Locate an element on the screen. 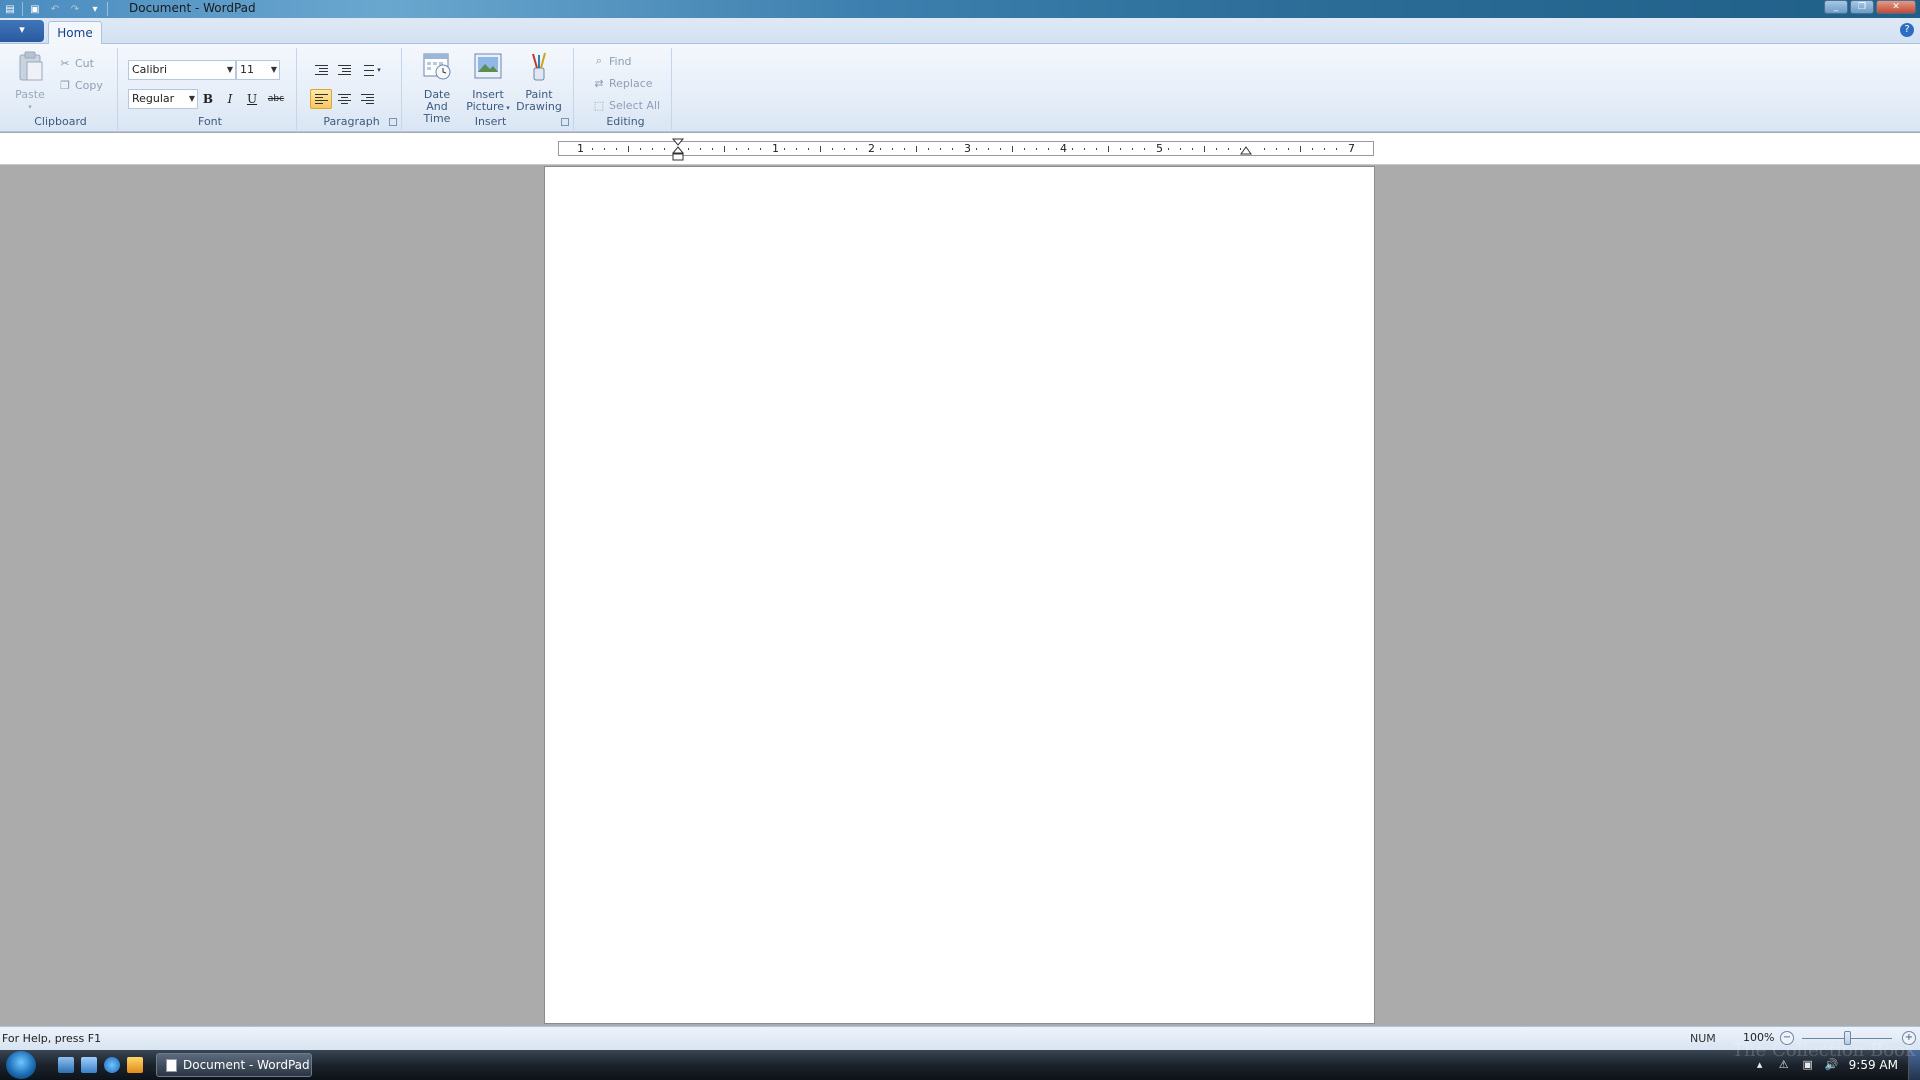 The image size is (1920, 1080). copy-button: ❐ Copy is located at coordinates (80, 85).